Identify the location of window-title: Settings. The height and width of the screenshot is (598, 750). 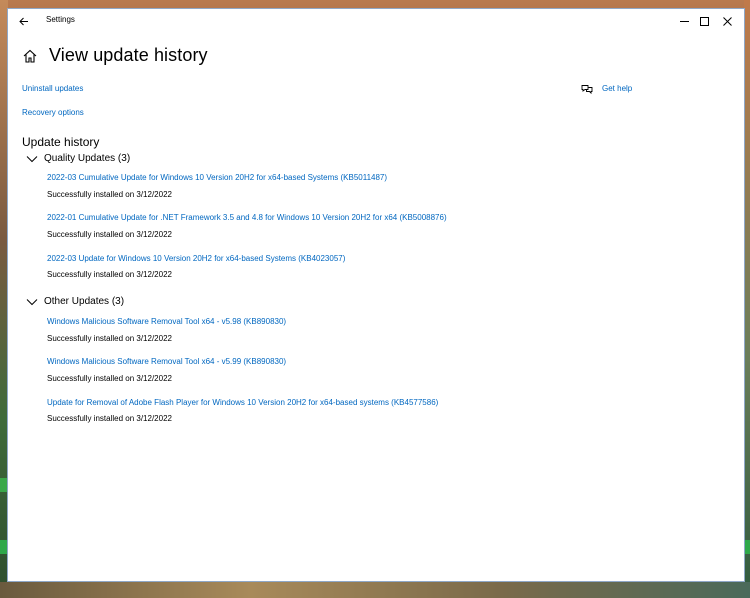
(60, 19).